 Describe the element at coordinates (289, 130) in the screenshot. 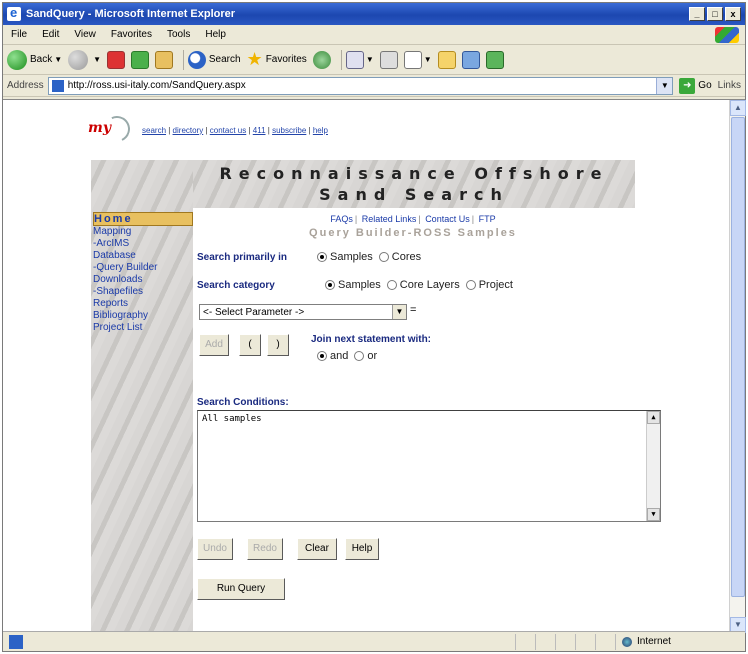

I see `link-subscribe: subscribe` at that location.